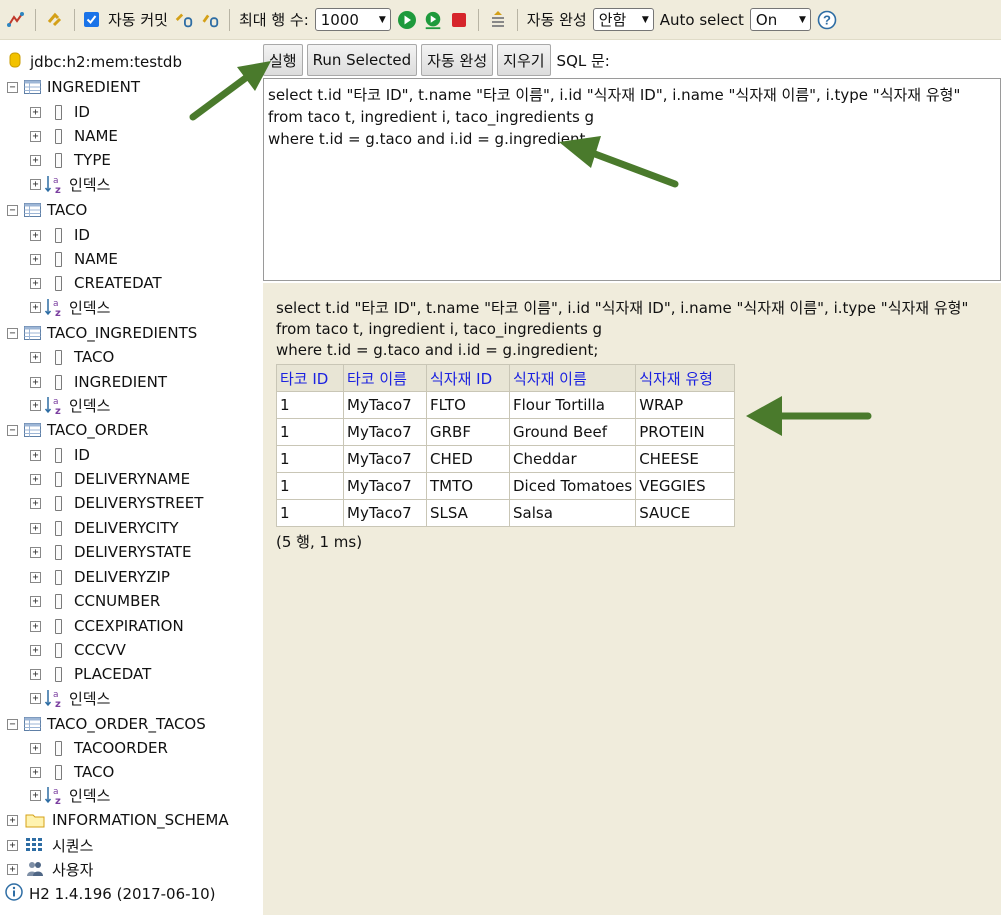 The image size is (1001, 915). What do you see at coordinates (385, 405) in the screenshot?
I see `table-cell: MyTaco7` at bounding box center [385, 405].